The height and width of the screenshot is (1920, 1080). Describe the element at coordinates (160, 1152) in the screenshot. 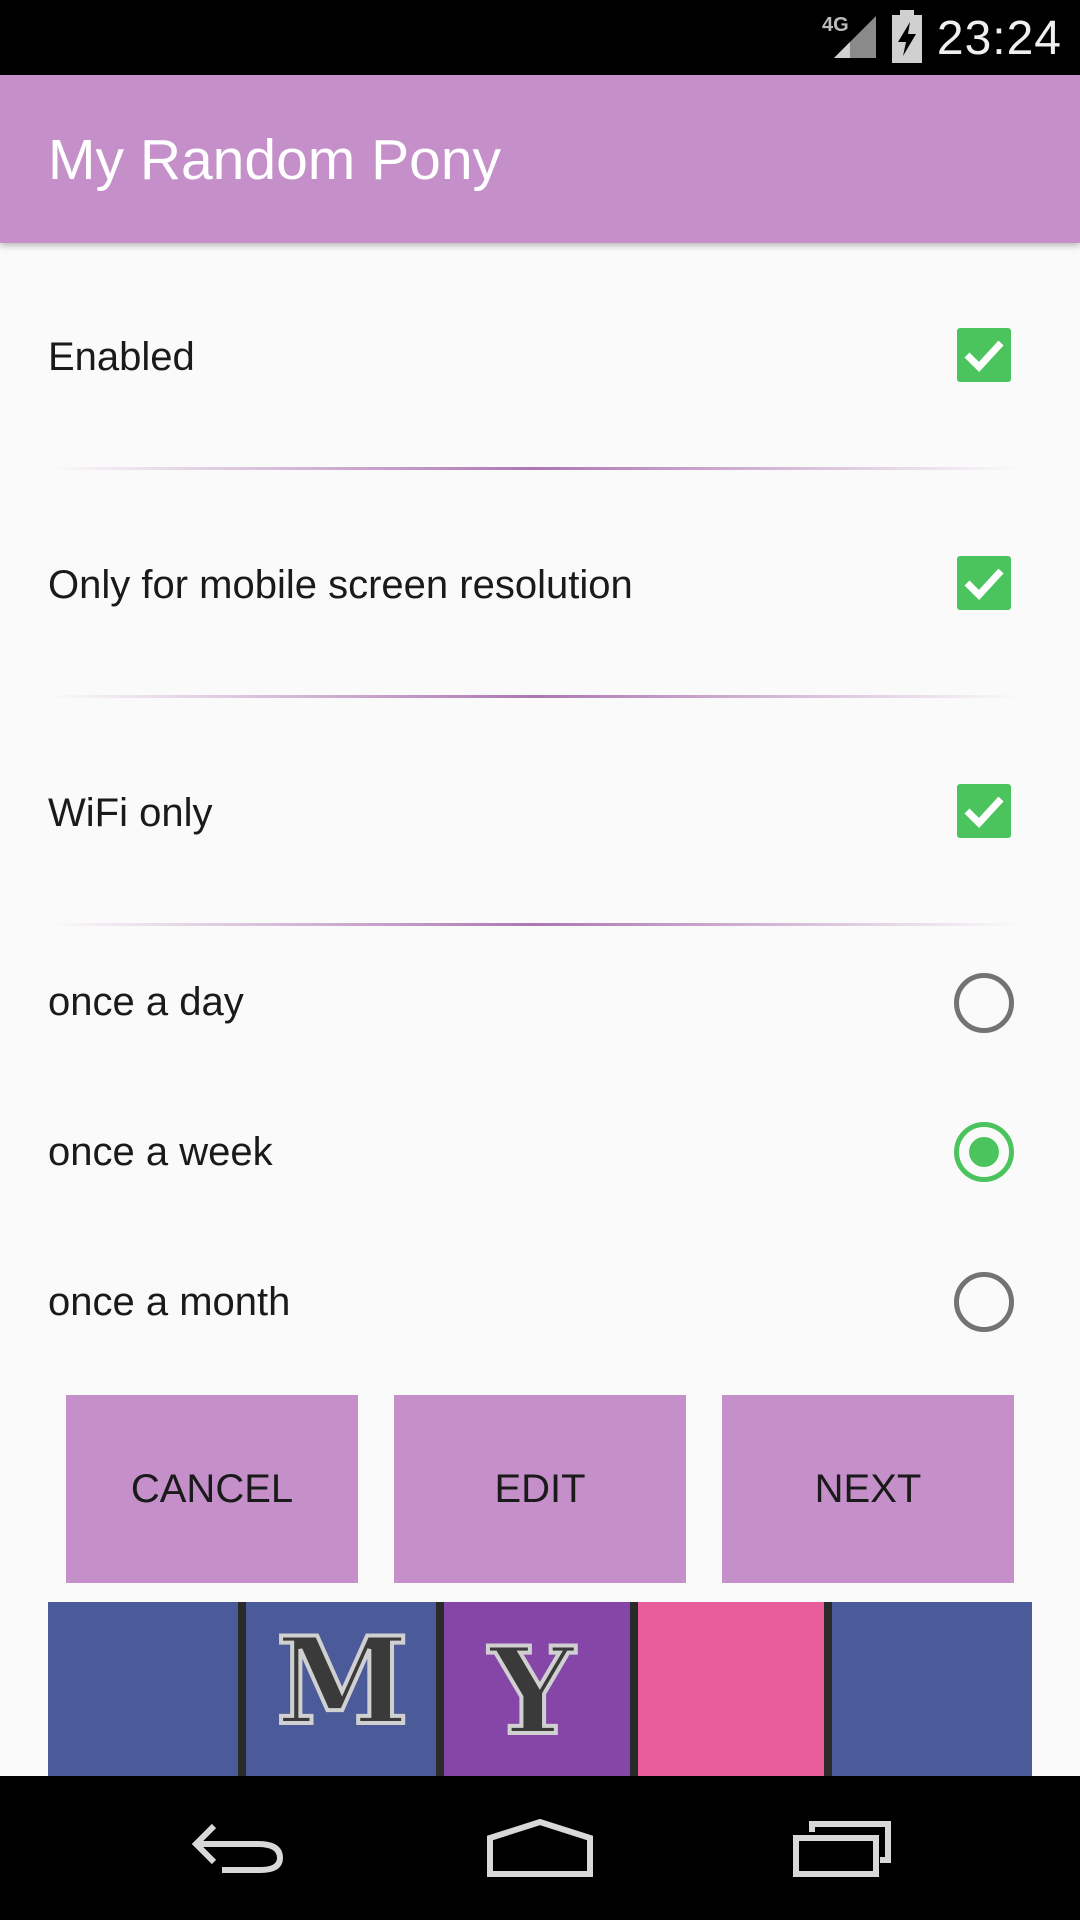

I see `radio-once-a-week-label: once a week` at that location.